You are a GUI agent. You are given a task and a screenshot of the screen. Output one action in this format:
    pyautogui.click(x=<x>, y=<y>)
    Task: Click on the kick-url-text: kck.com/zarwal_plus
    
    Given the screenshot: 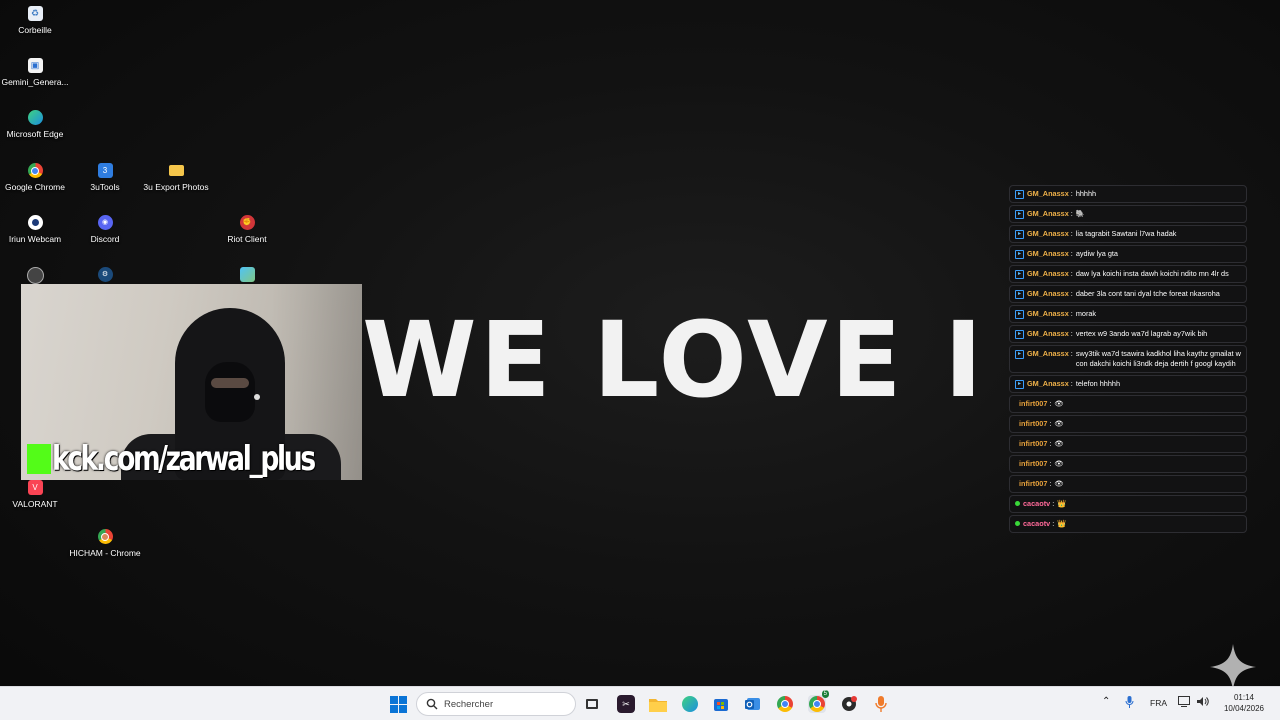 What is the action you would take?
    pyautogui.click(x=184, y=459)
    